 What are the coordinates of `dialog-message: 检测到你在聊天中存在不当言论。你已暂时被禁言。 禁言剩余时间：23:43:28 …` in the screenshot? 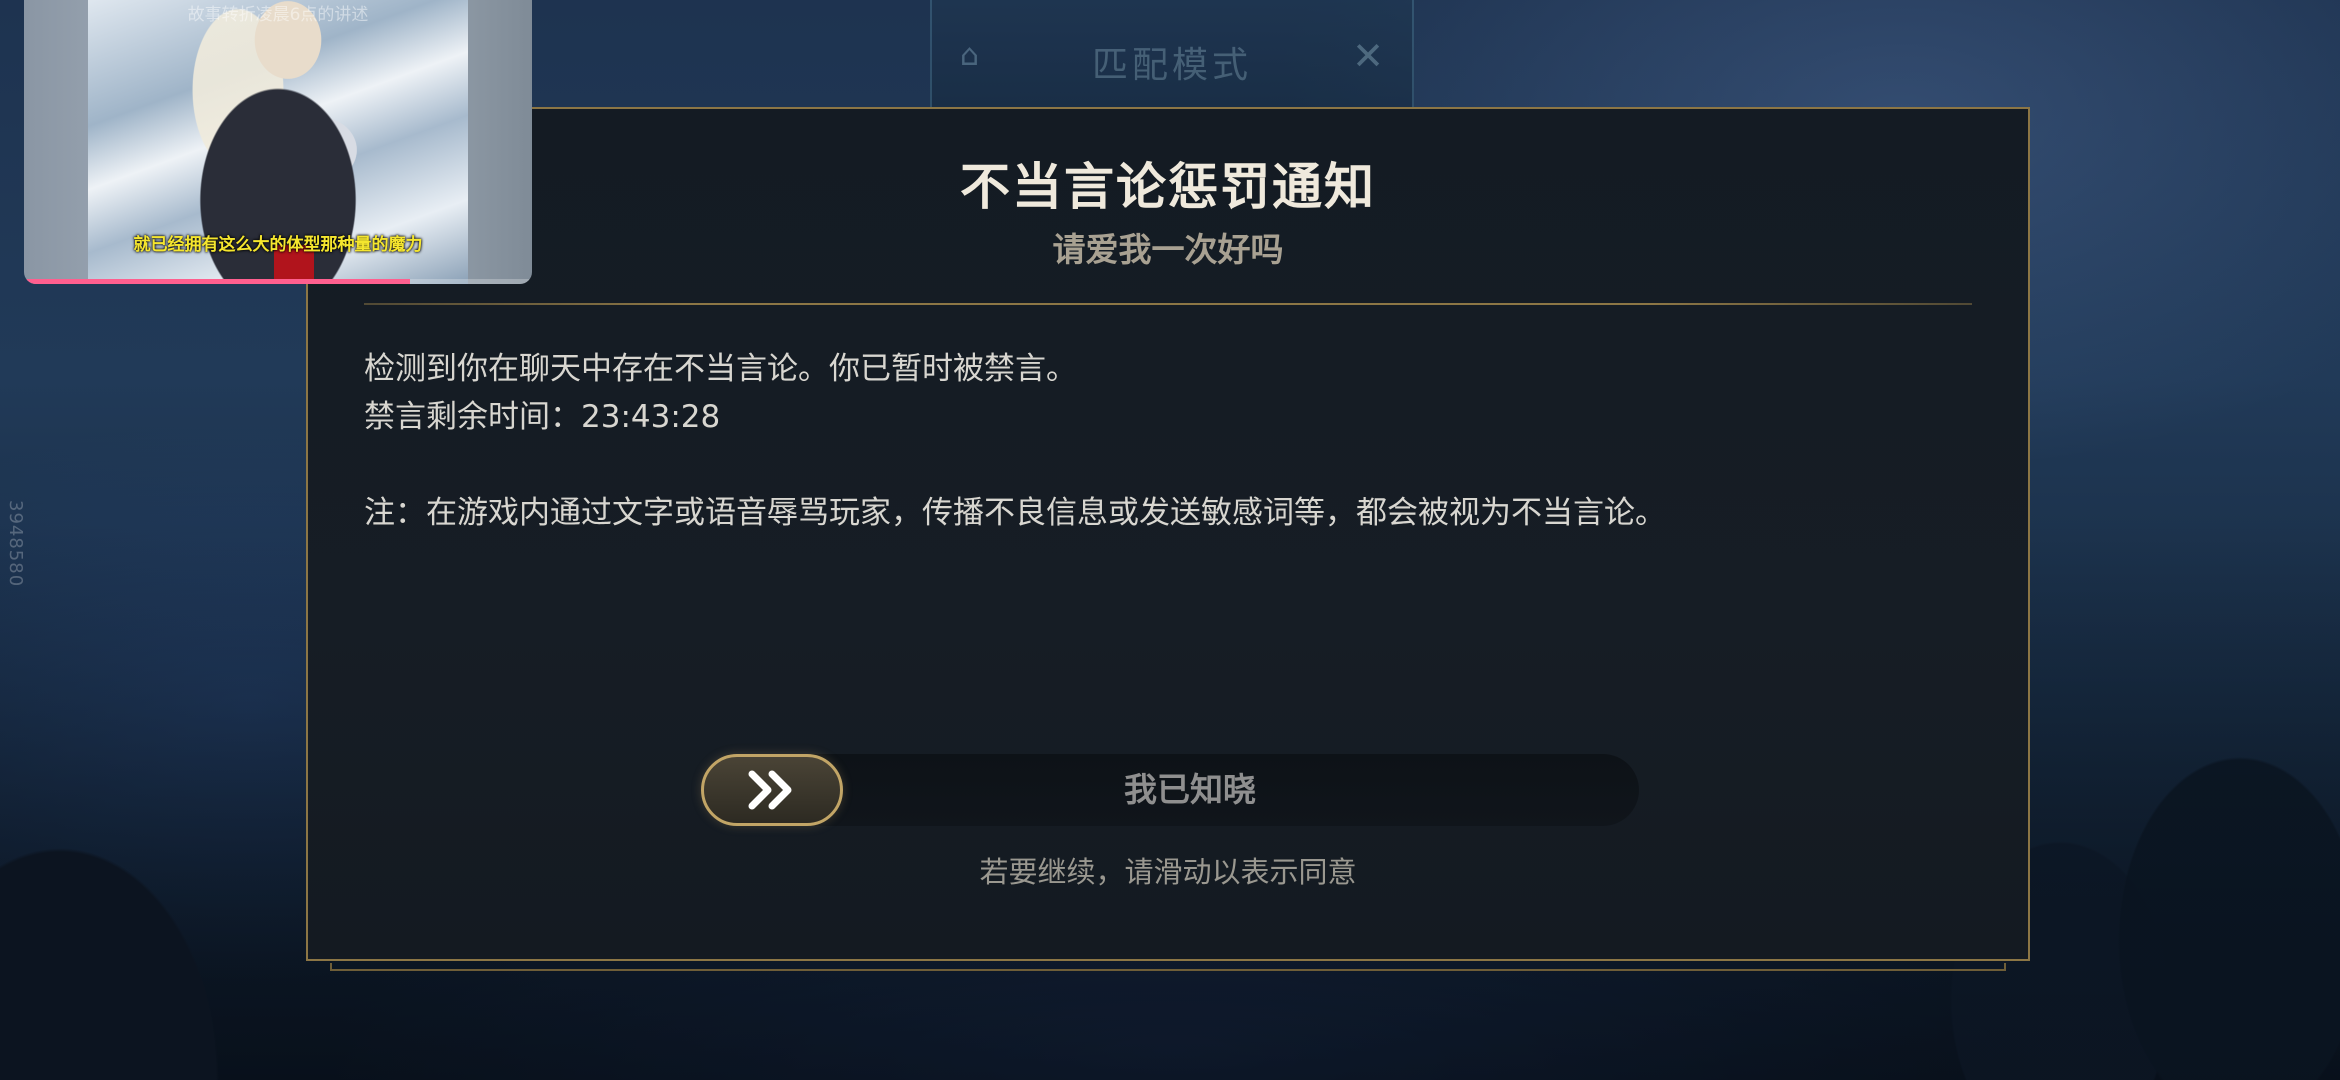 It's located at (1168, 441).